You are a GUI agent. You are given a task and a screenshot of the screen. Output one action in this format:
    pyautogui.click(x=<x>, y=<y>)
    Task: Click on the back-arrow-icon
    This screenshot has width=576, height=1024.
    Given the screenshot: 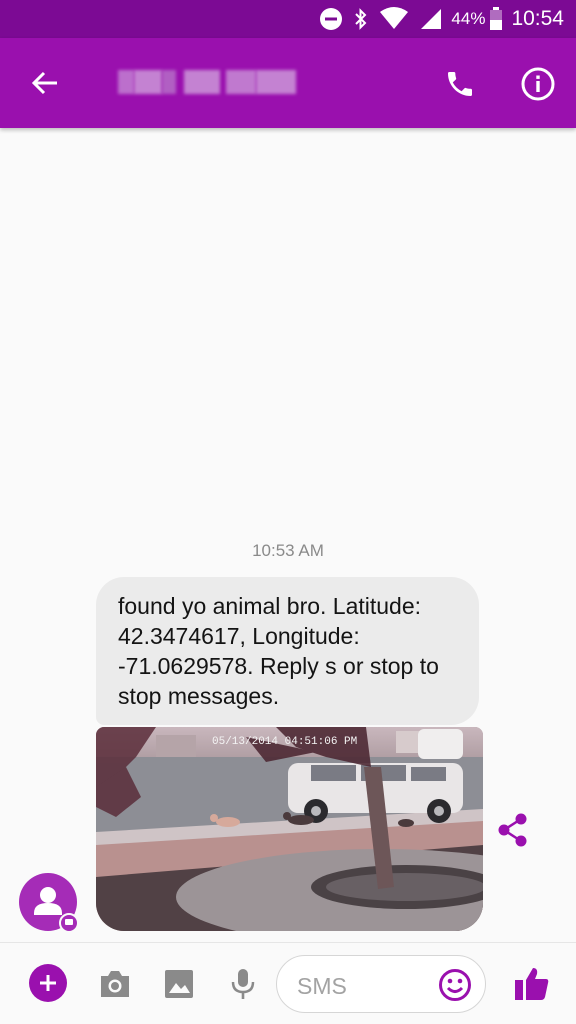 What is the action you would take?
    pyautogui.click(x=45, y=83)
    